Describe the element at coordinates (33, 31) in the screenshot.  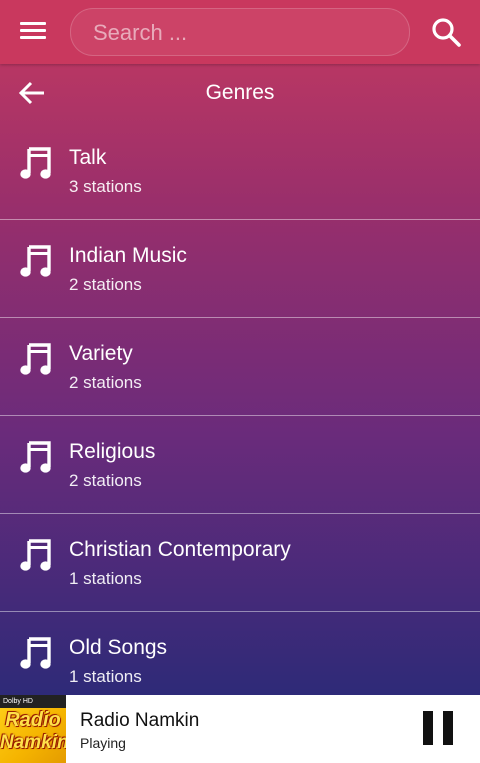
I see `hamburger-menu-icon` at that location.